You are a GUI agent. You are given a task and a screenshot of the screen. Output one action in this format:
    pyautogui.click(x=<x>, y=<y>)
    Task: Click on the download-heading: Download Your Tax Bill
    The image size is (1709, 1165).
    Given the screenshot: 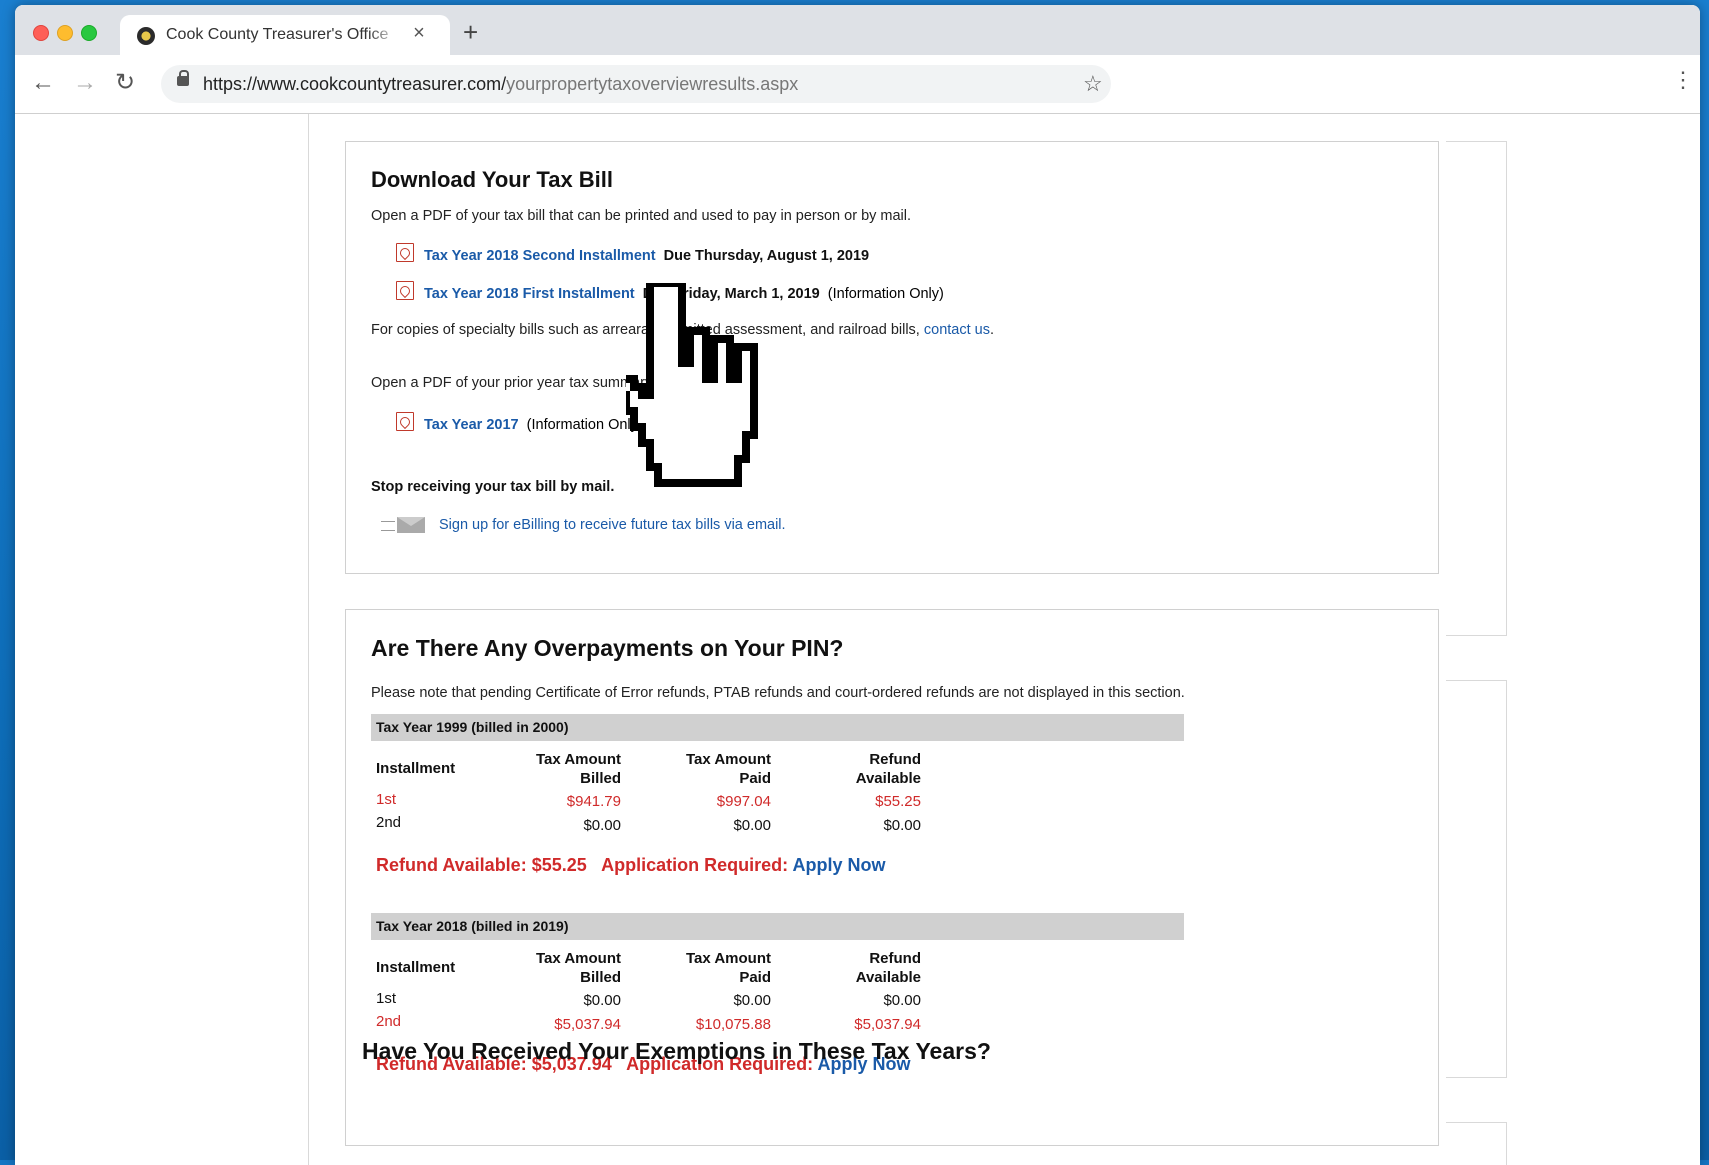 What is the action you would take?
    pyautogui.click(x=492, y=179)
    